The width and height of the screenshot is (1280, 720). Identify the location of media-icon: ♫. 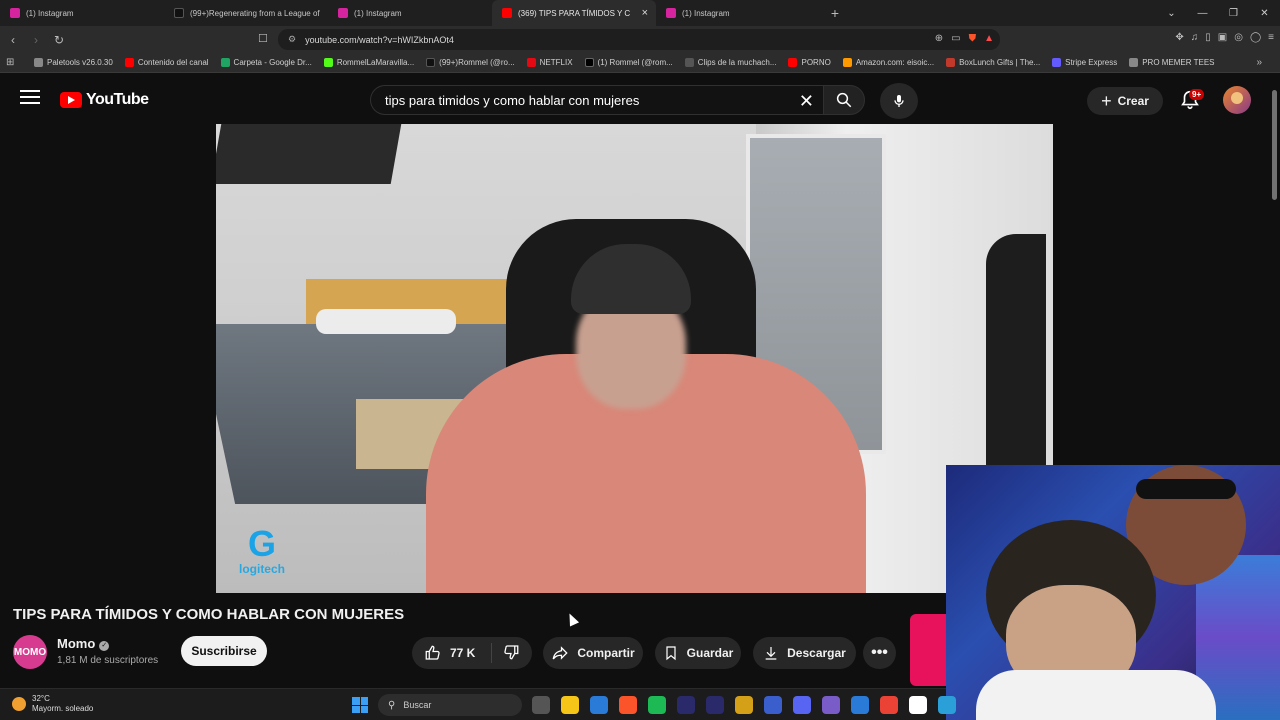
(1195, 37).